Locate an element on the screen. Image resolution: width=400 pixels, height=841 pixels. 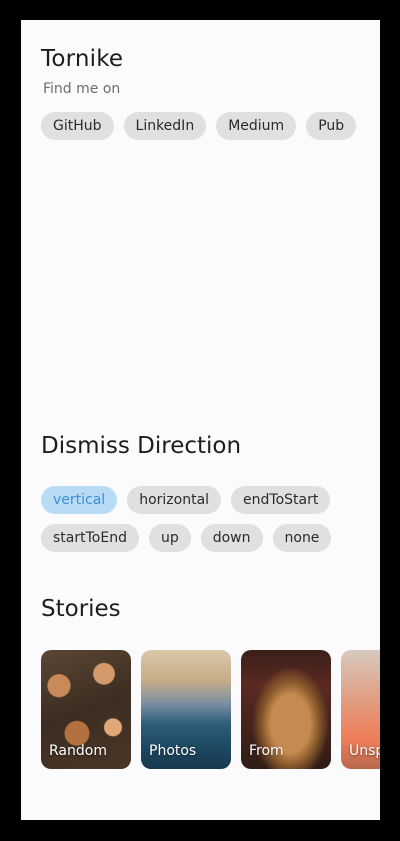
dismiss-chip-horizontal: horizontal is located at coordinates (174, 500).